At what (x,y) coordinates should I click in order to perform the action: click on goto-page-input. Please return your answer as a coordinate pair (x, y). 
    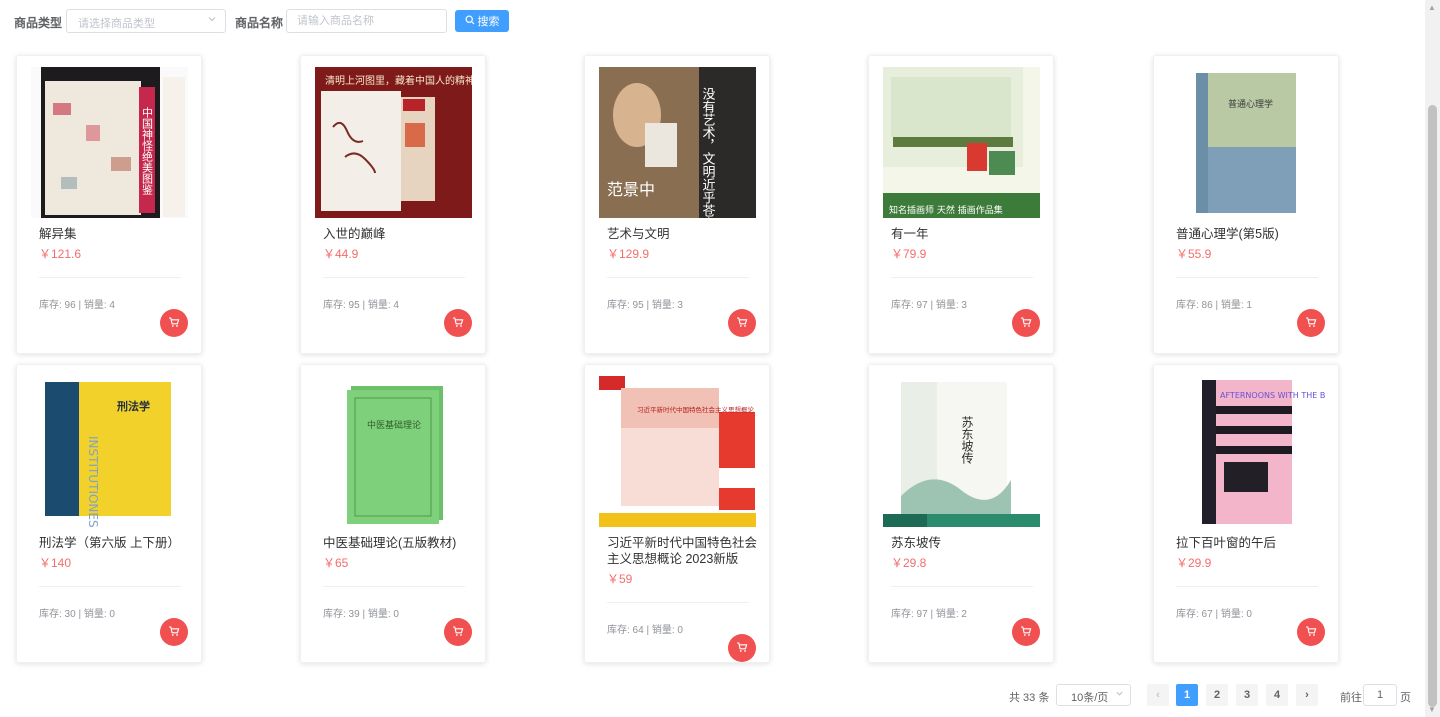
    Looking at the image, I should click on (1380, 695).